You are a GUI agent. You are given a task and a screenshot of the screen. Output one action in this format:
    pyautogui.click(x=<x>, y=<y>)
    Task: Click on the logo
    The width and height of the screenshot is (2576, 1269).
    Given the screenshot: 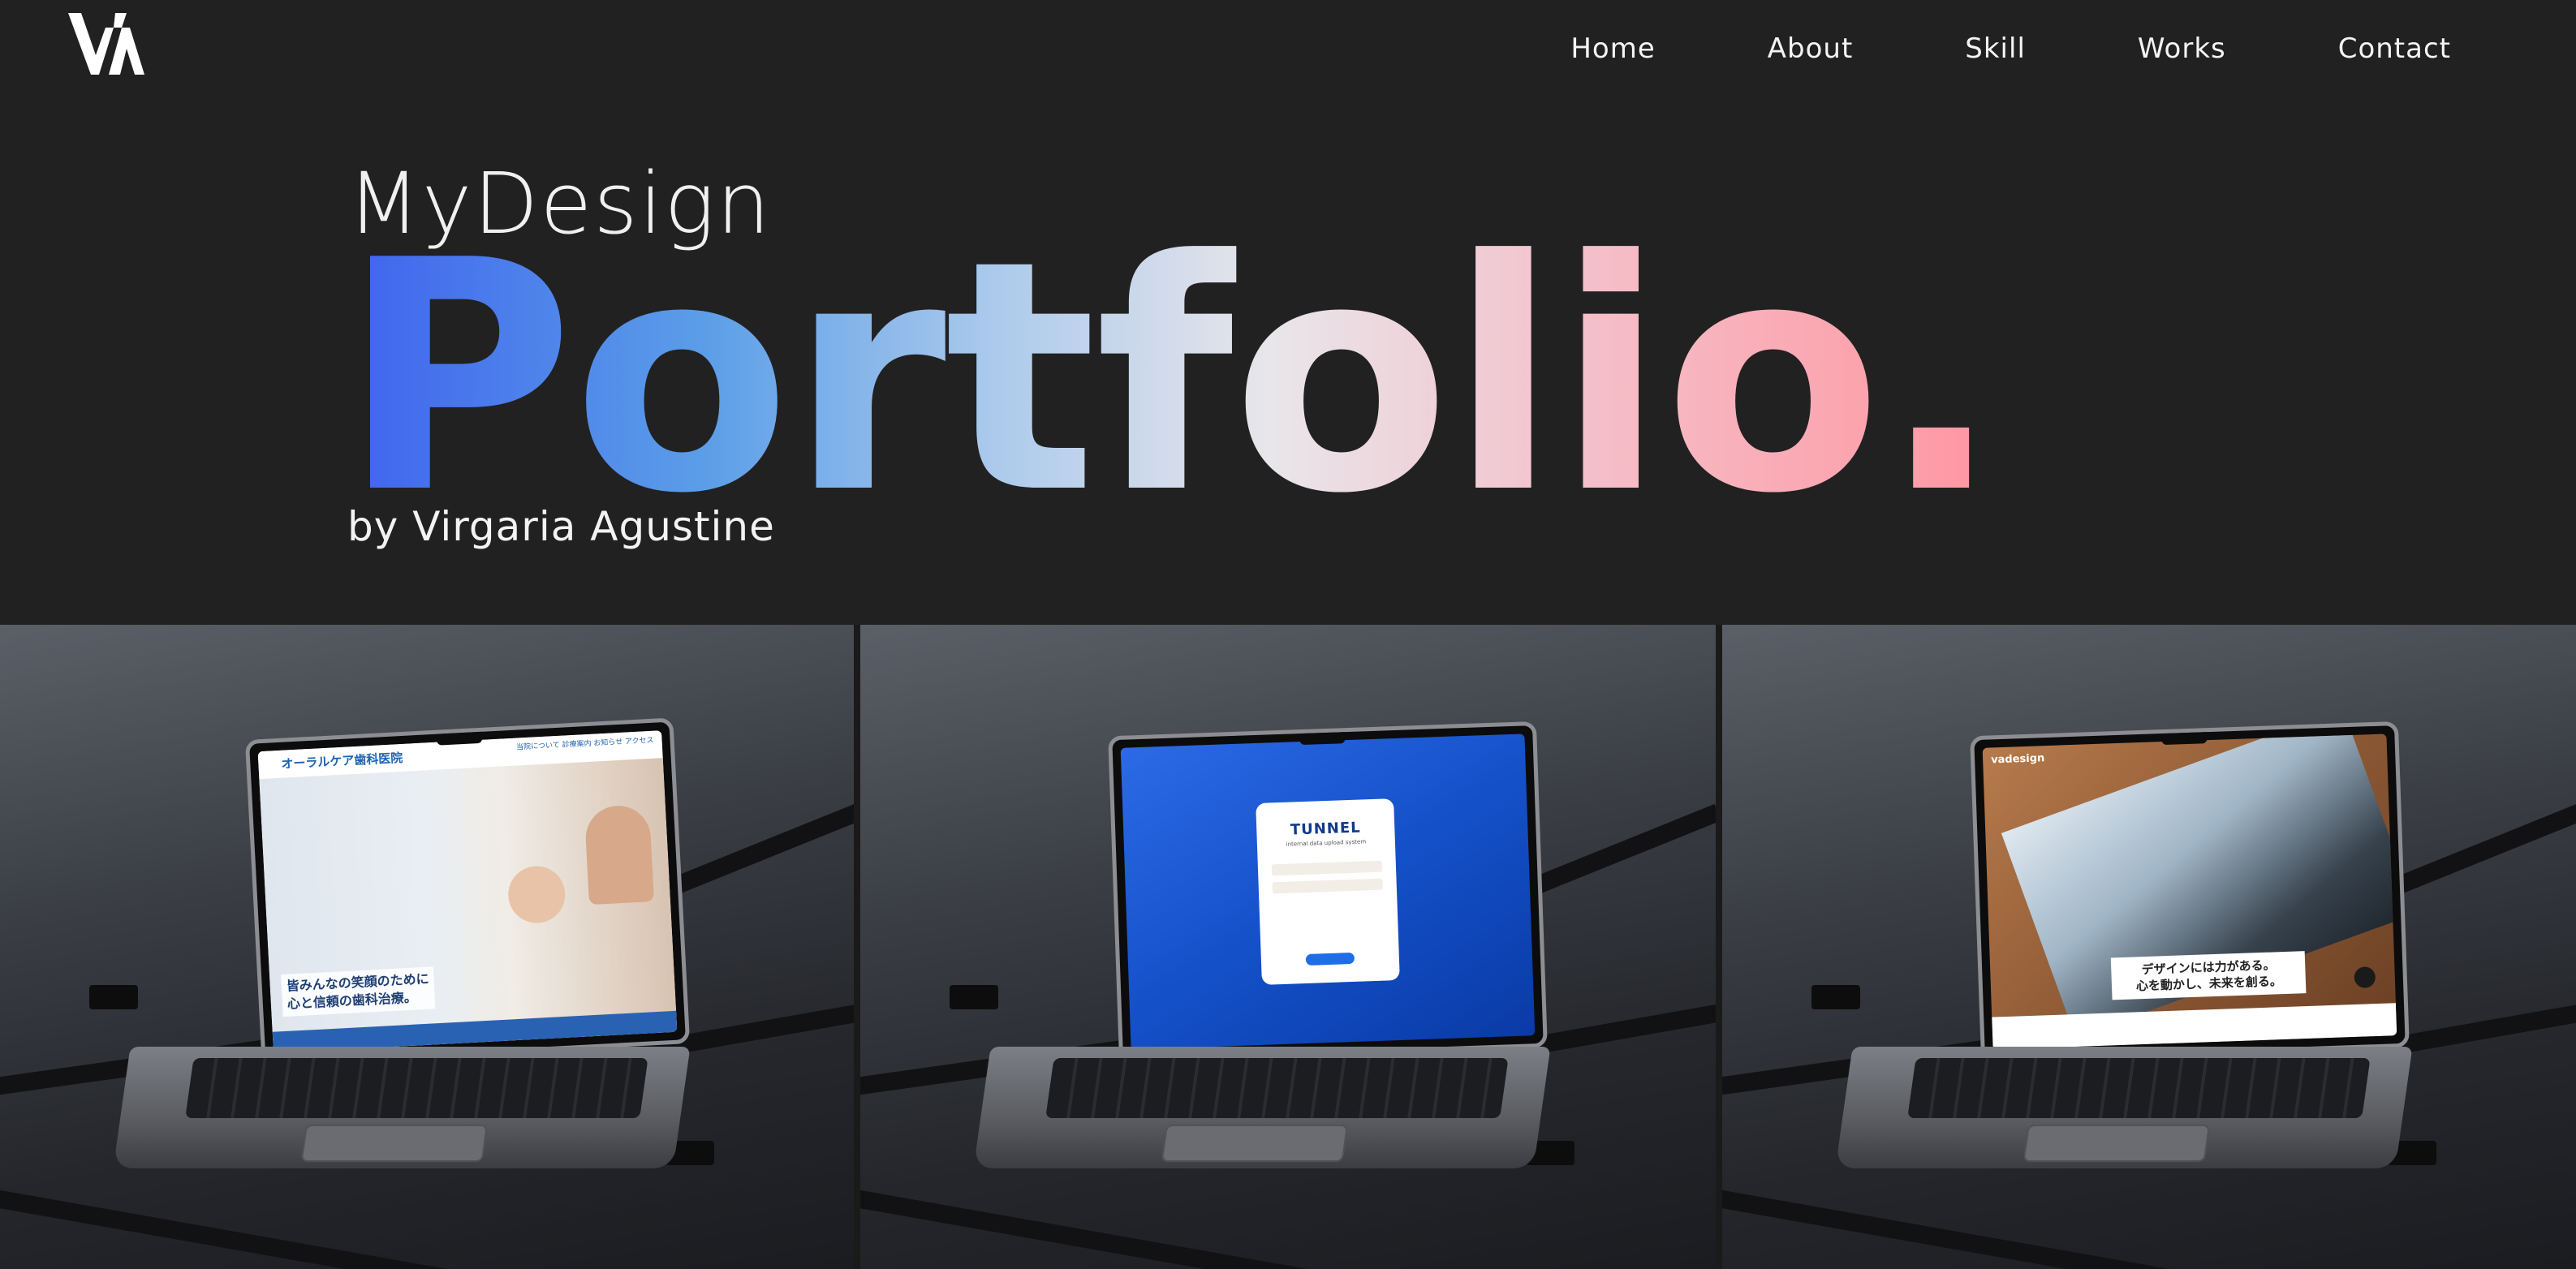 What is the action you would take?
    pyautogui.click(x=106, y=44)
    